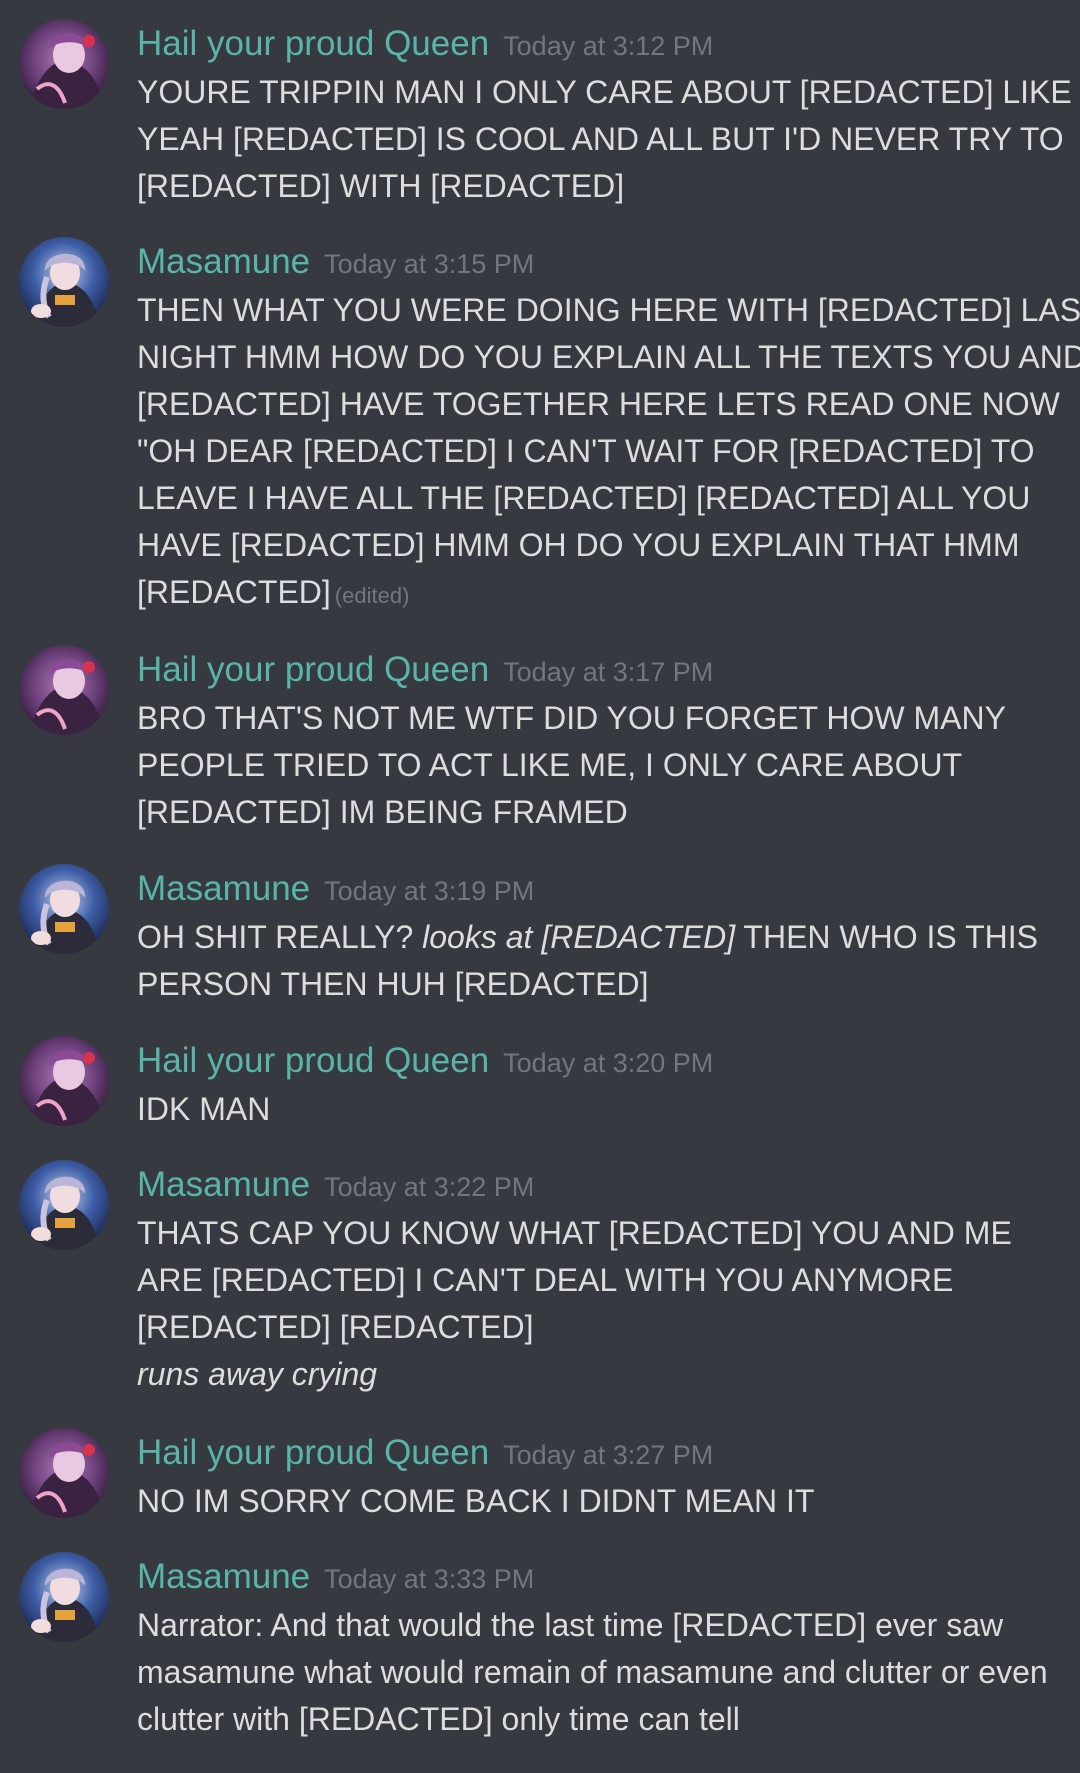 The image size is (1080, 1773). I want to click on message-header: Hail your proud Queen Today at 3:20 PM, so click(425, 1061).